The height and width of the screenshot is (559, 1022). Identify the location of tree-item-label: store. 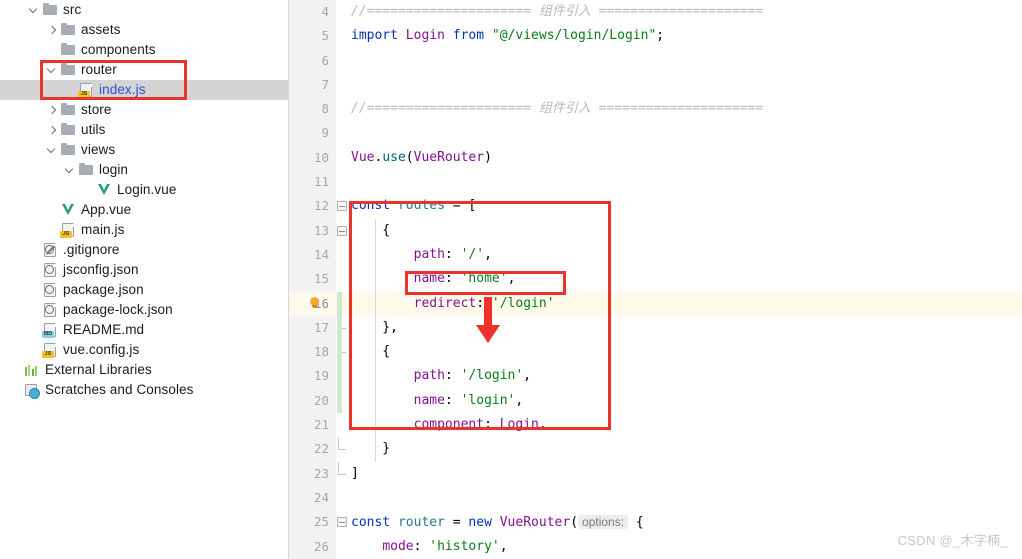
(96, 109).